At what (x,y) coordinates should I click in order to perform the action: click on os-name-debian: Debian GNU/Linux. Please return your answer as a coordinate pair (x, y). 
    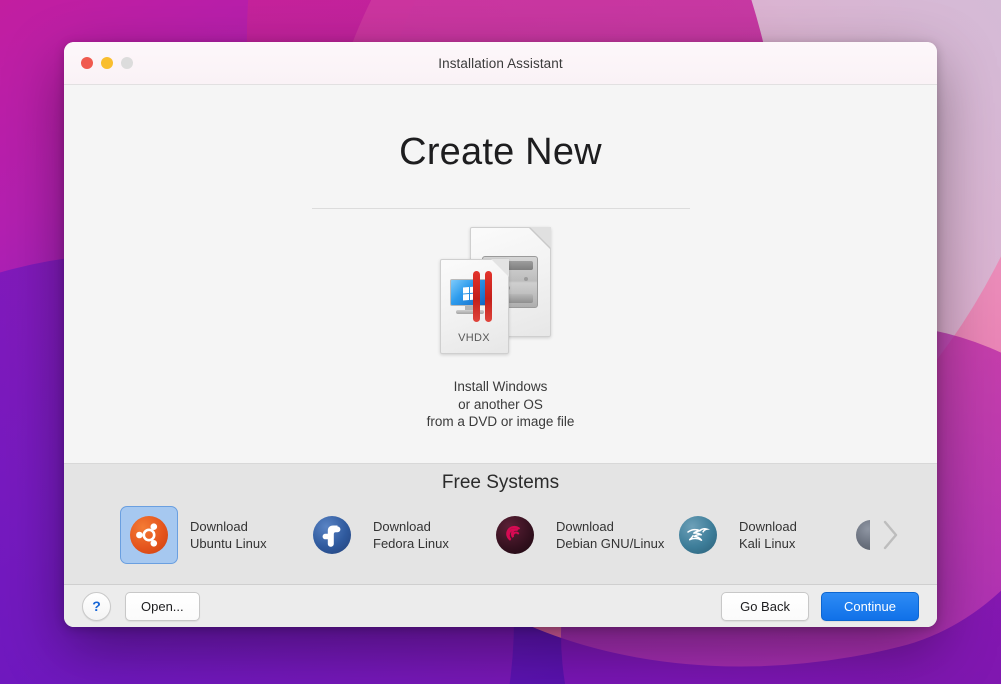
    Looking at the image, I should click on (610, 543).